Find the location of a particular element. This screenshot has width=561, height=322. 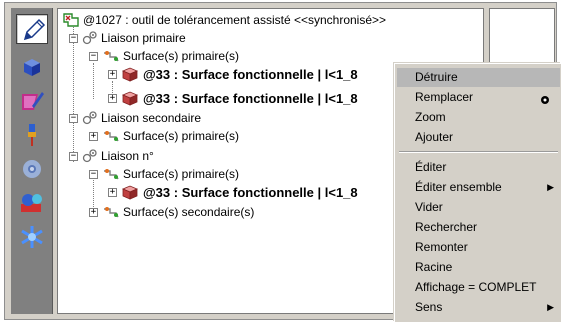

tree-item-label: Liaison primaire is located at coordinates (143, 38).